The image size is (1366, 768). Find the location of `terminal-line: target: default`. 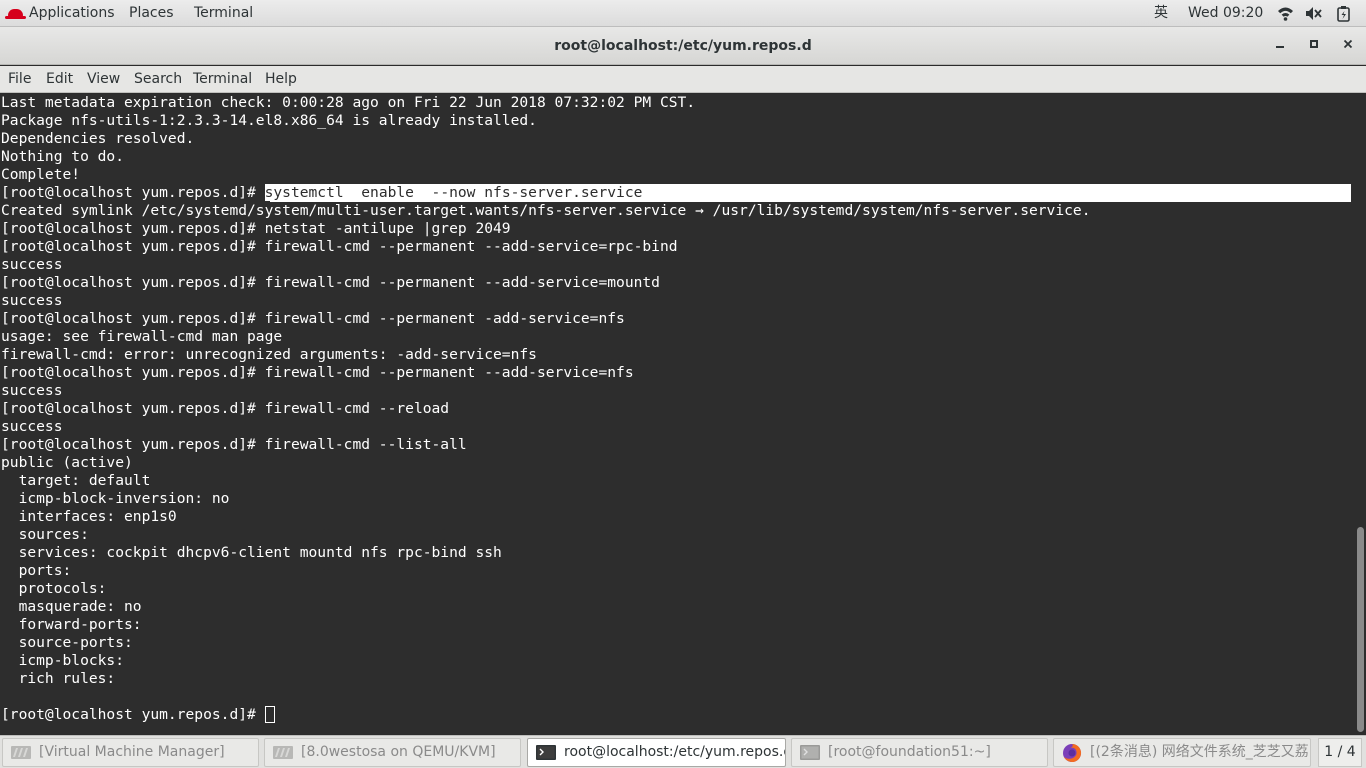

terminal-line: target: default is located at coordinates (76, 480).